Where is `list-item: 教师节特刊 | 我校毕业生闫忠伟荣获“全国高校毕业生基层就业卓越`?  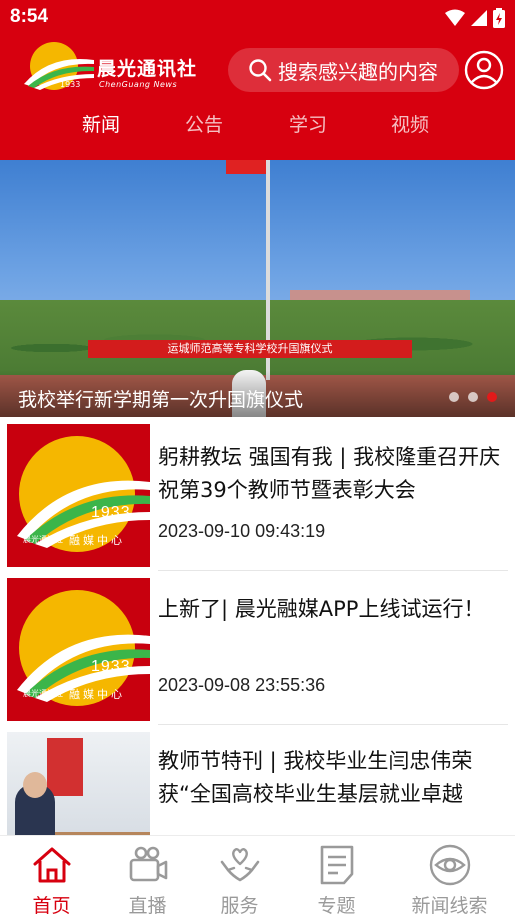
list-item: 教师节特刊 | 我校毕业生闫忠伟荣获“全国高校毕业生基层就业卓越 is located at coordinates (257, 780).